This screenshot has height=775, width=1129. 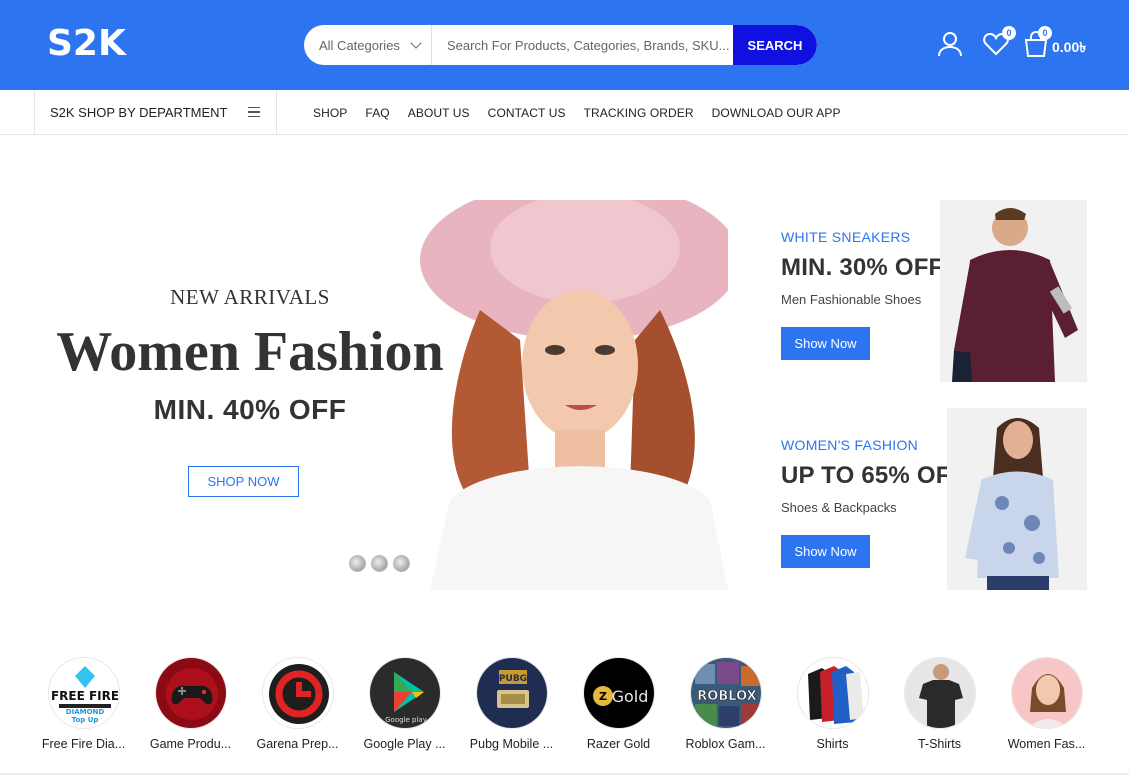 I want to click on menu-item-tracking-order: TRACKING ORDER, so click(x=639, y=113).